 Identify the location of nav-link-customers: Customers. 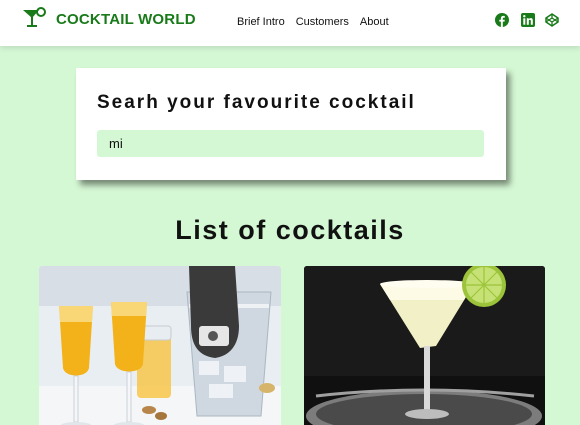
(322, 22).